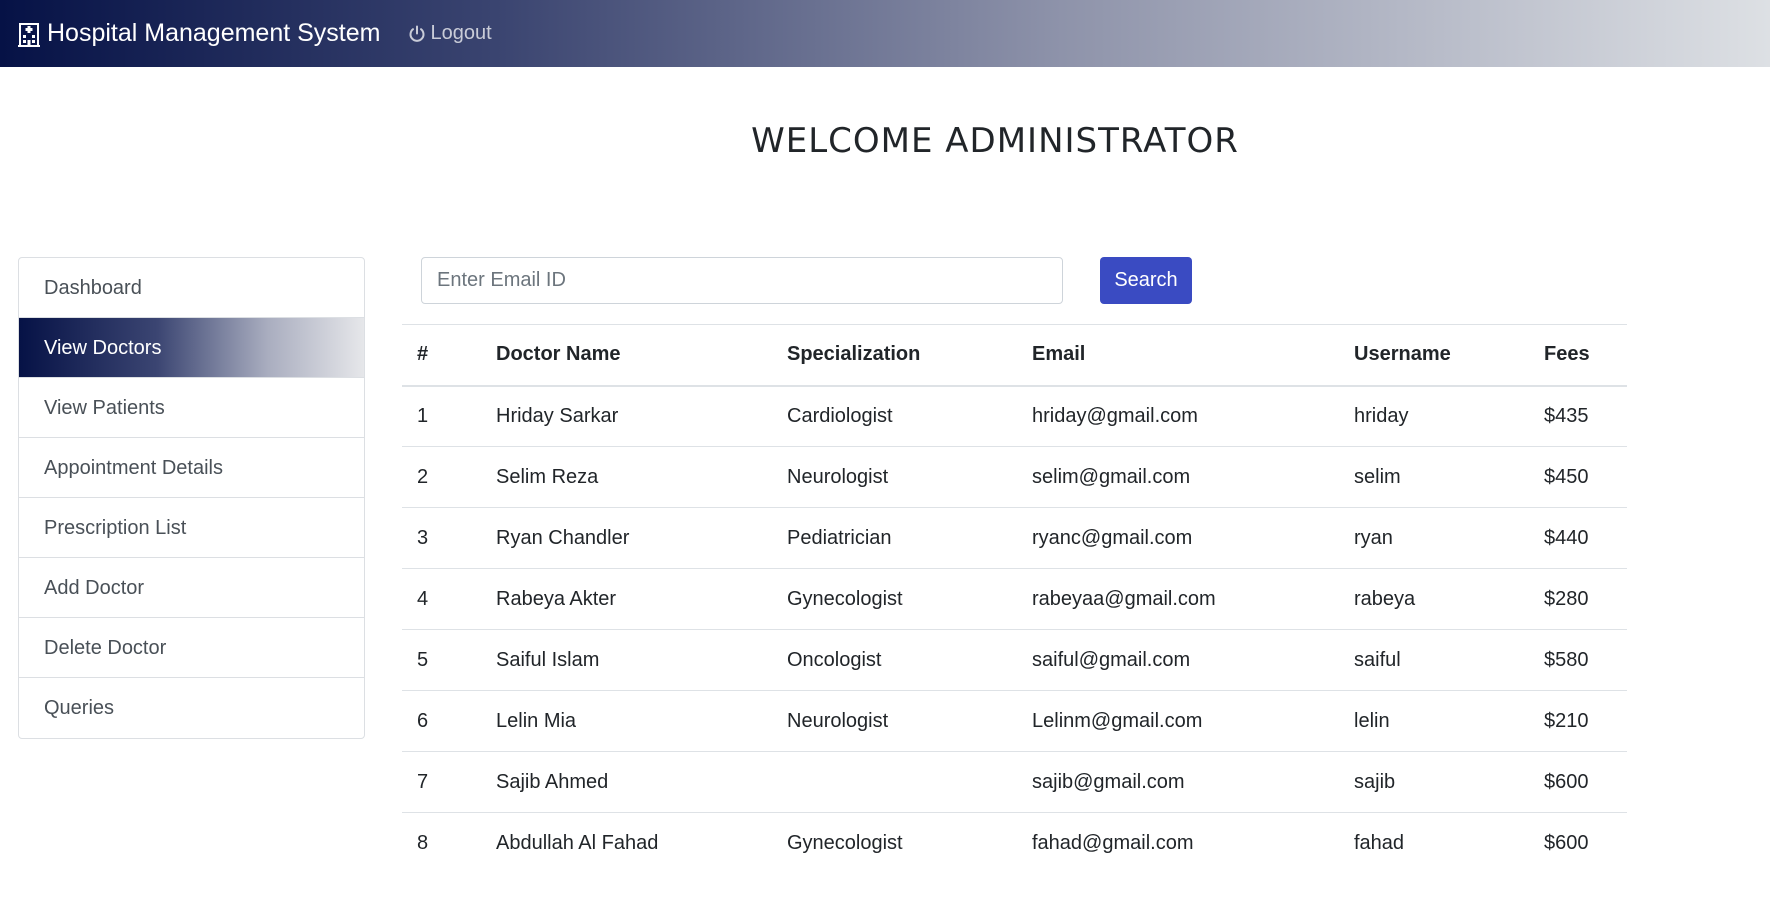  What do you see at coordinates (894, 782) in the screenshot?
I see `cell-specialization` at bounding box center [894, 782].